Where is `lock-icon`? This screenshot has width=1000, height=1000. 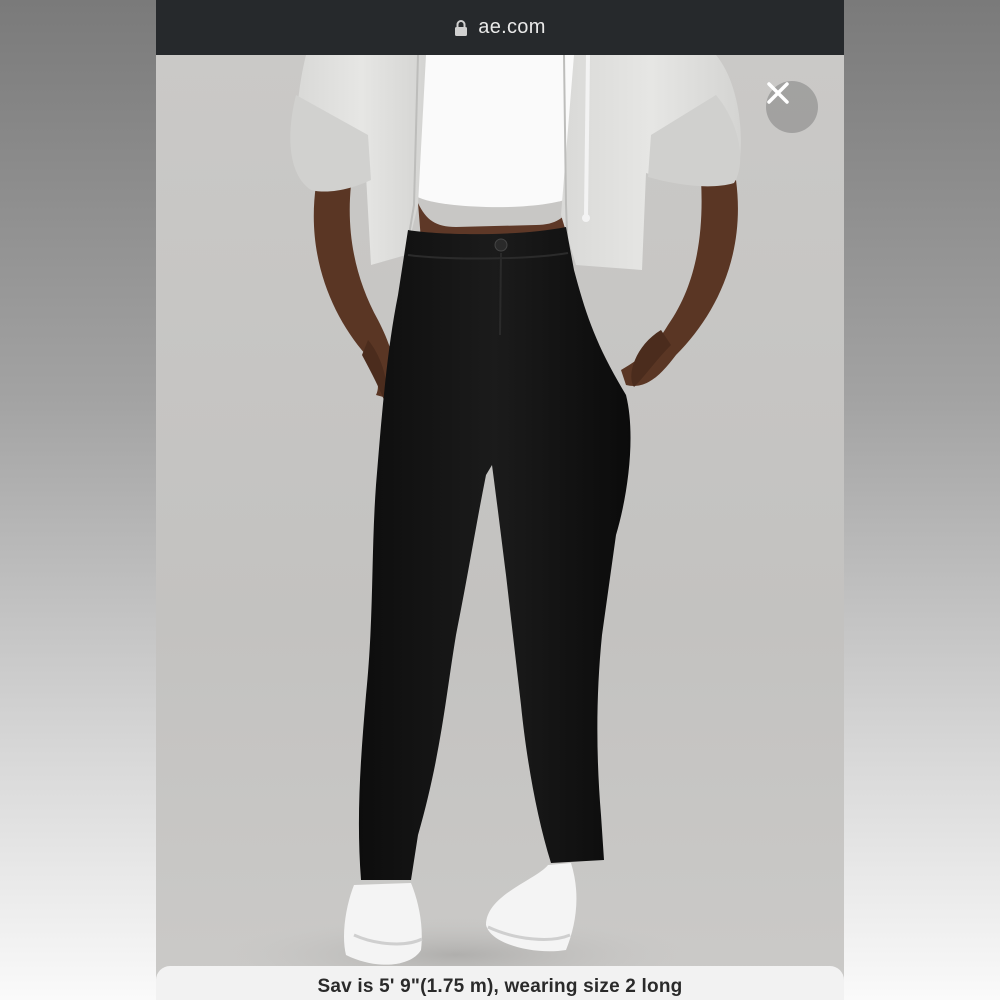
lock-icon is located at coordinates (461, 28).